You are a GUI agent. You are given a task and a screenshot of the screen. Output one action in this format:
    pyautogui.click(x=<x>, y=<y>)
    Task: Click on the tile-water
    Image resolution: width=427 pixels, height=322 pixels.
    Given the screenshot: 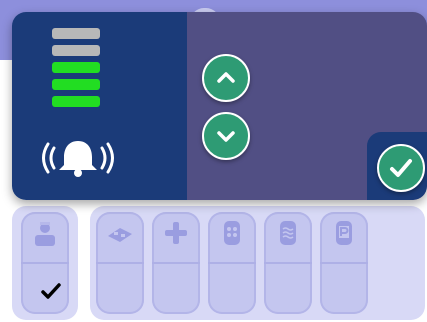 What is the action you would take?
    pyautogui.click(x=288, y=263)
    